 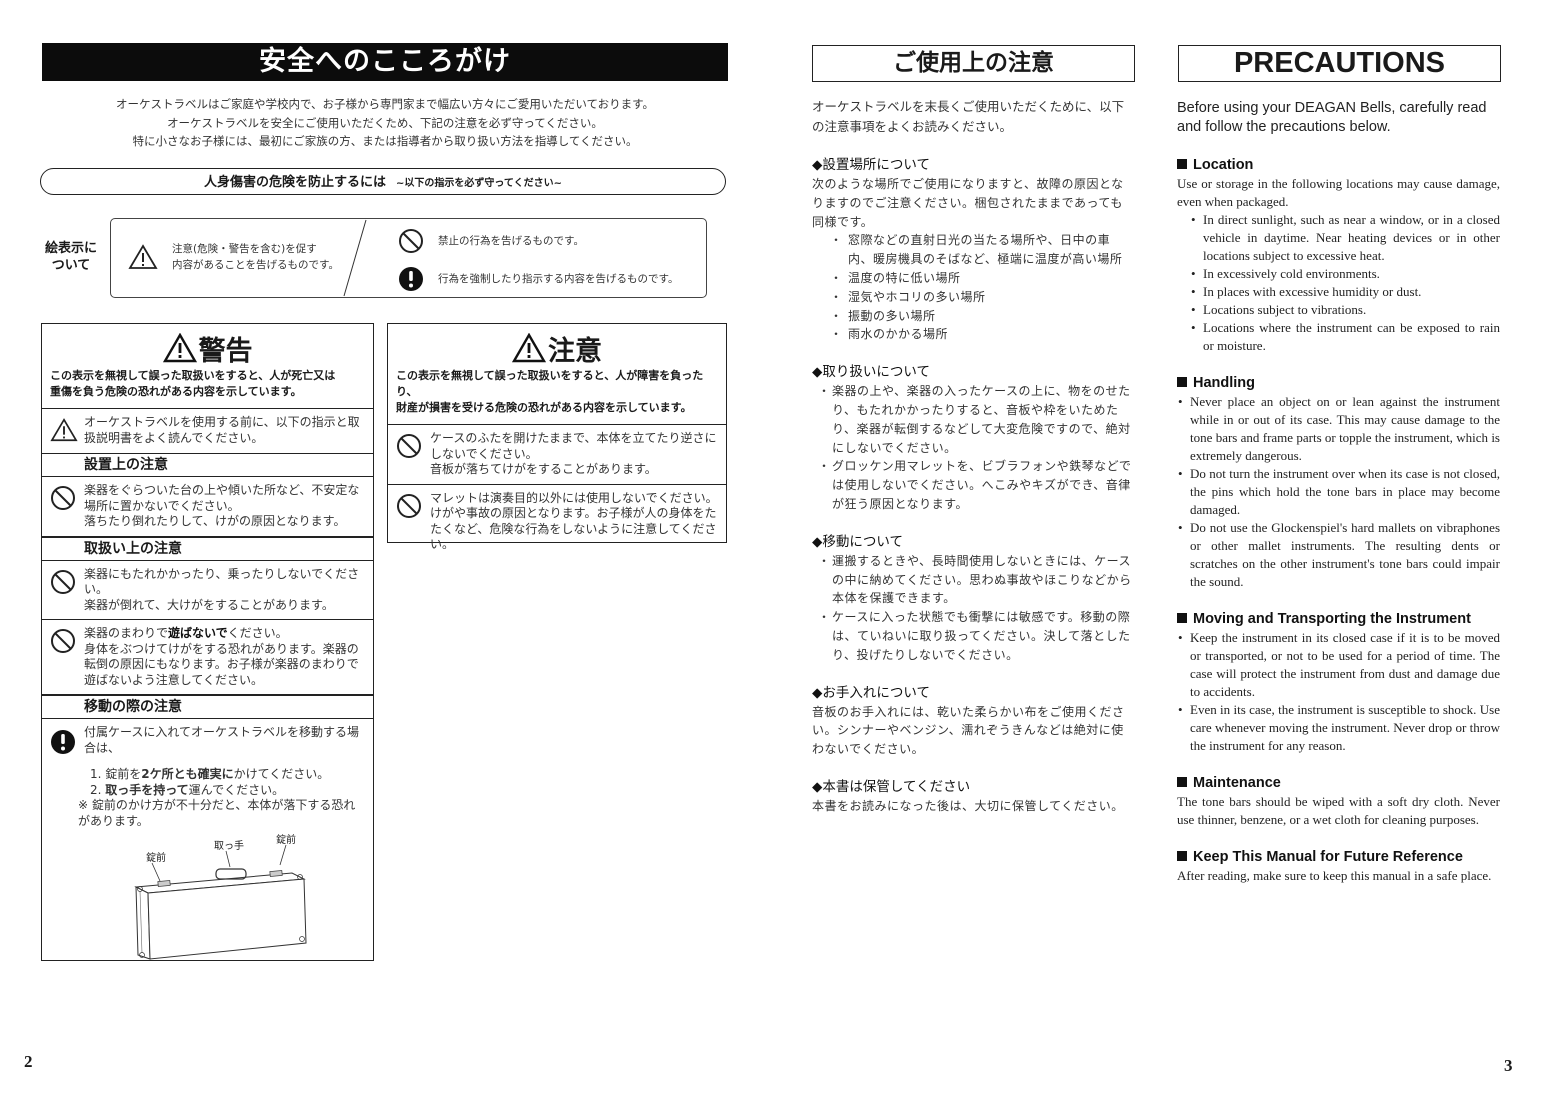 What do you see at coordinates (491, 241) in the screenshot?
I see `legend-prohibited: 禁止の行為を告げるものです。` at bounding box center [491, 241].